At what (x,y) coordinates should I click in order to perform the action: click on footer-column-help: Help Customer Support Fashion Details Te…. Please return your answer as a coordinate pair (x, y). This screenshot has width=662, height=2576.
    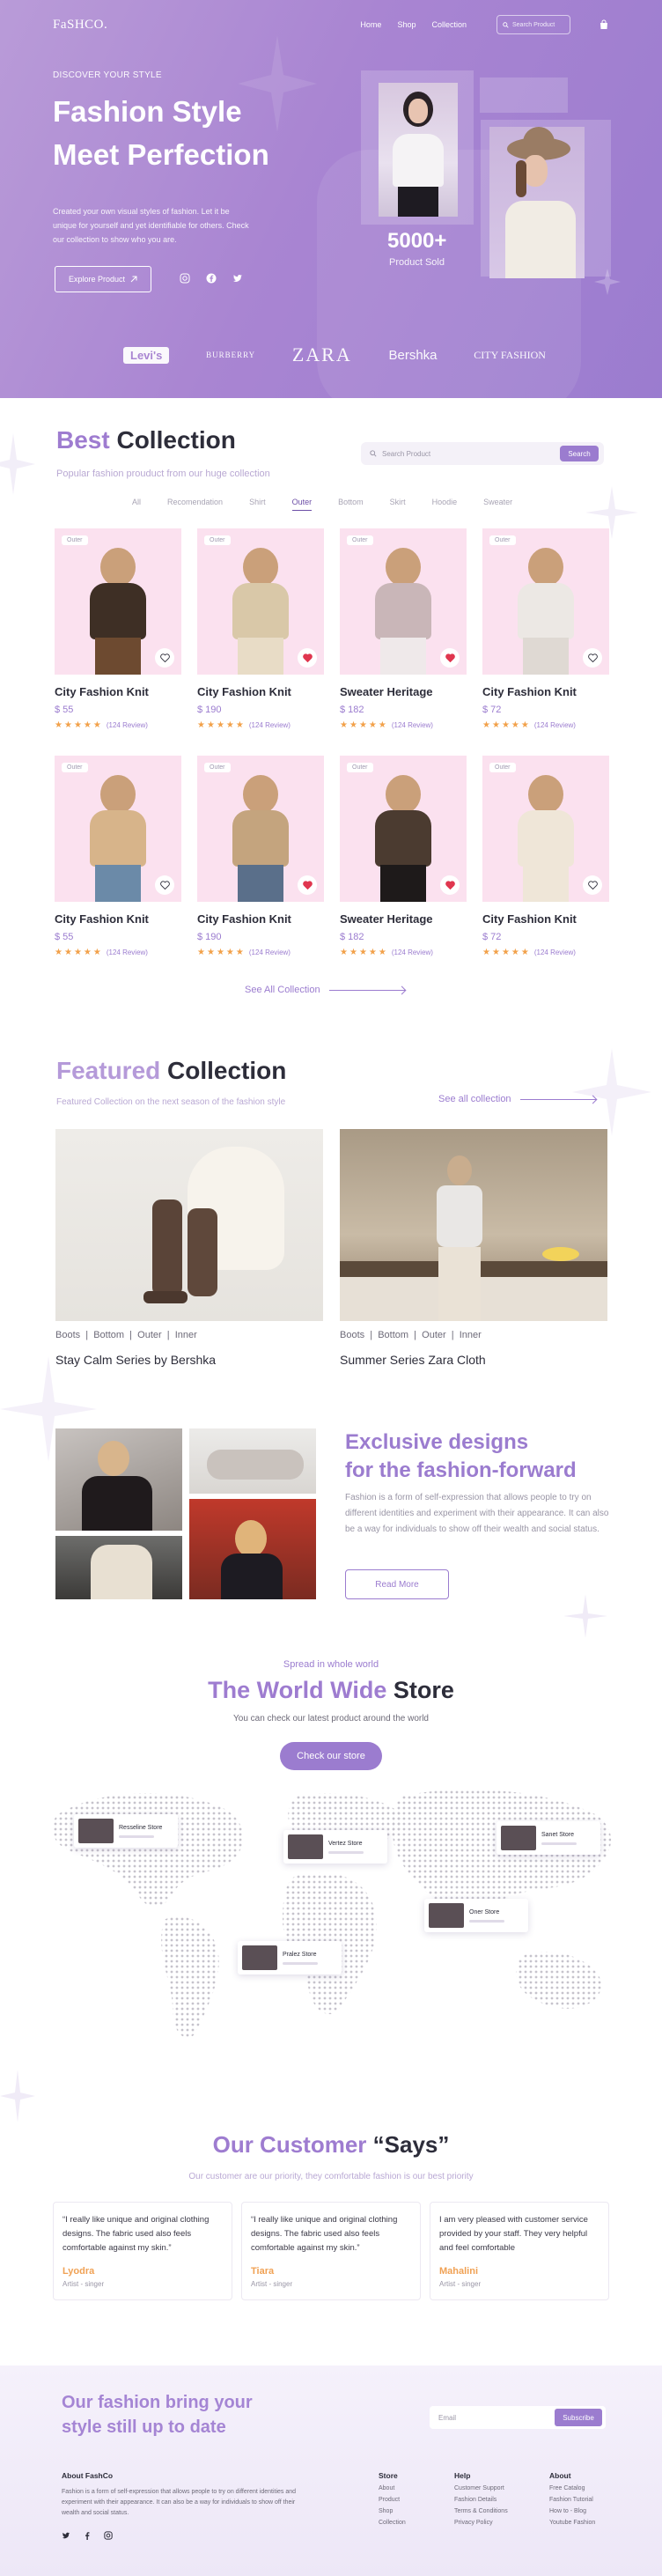
    Looking at the image, I should click on (481, 2498).